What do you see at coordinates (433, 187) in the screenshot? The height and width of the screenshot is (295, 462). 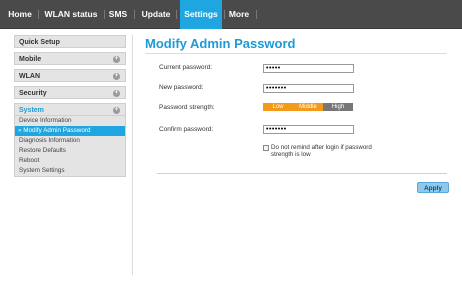 I see `apply-button: Apply` at bounding box center [433, 187].